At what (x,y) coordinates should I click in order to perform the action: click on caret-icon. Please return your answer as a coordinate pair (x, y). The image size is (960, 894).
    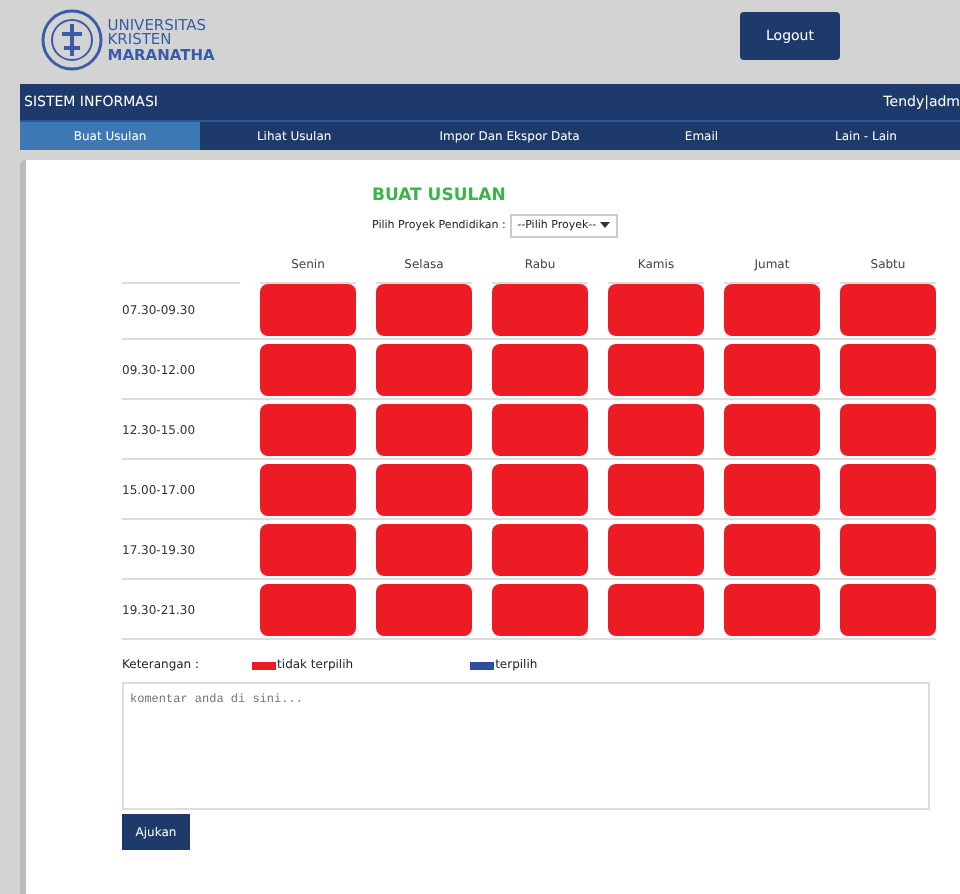
    Looking at the image, I should click on (604, 225).